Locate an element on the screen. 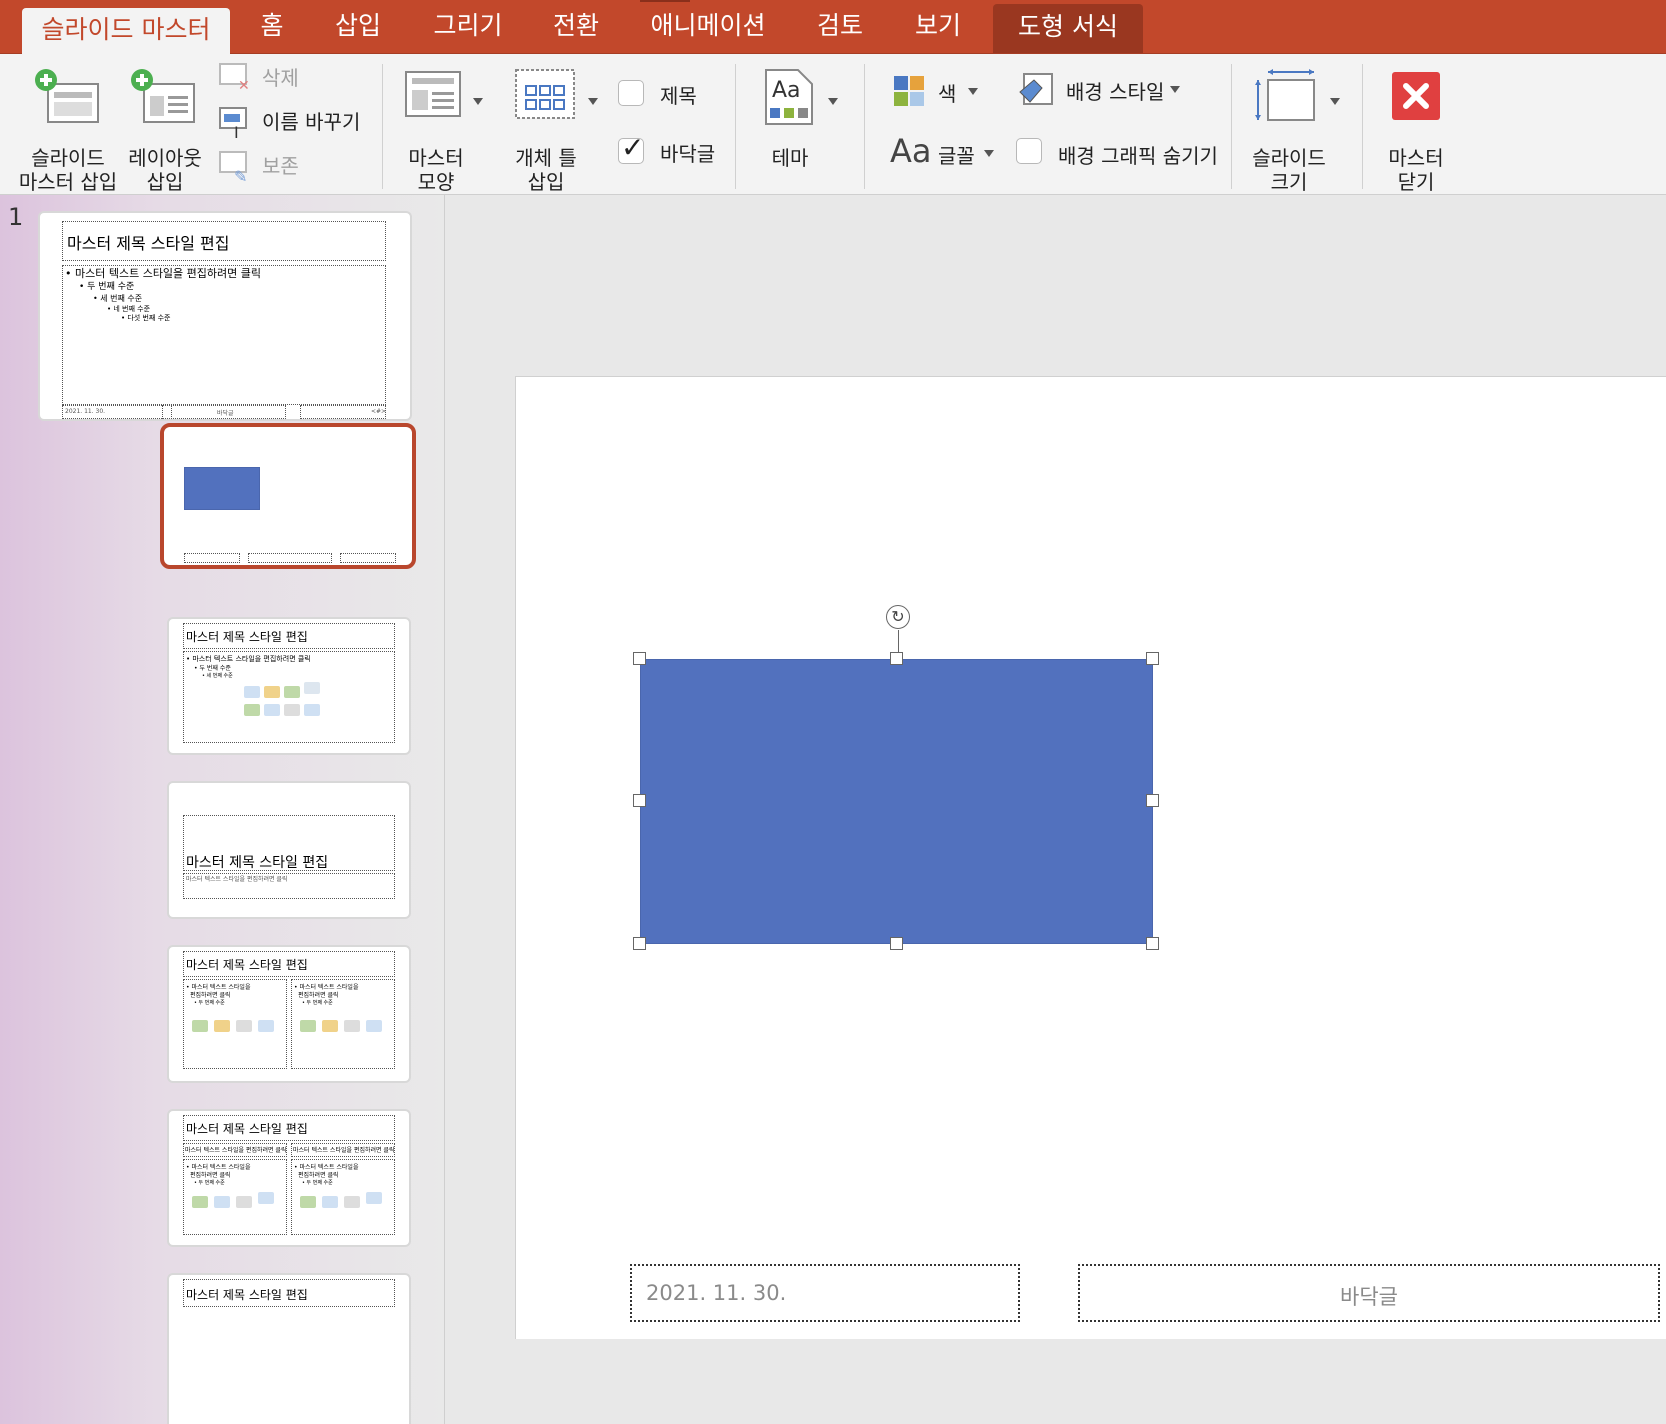  tab-view: 보기 is located at coordinates (938, 26).